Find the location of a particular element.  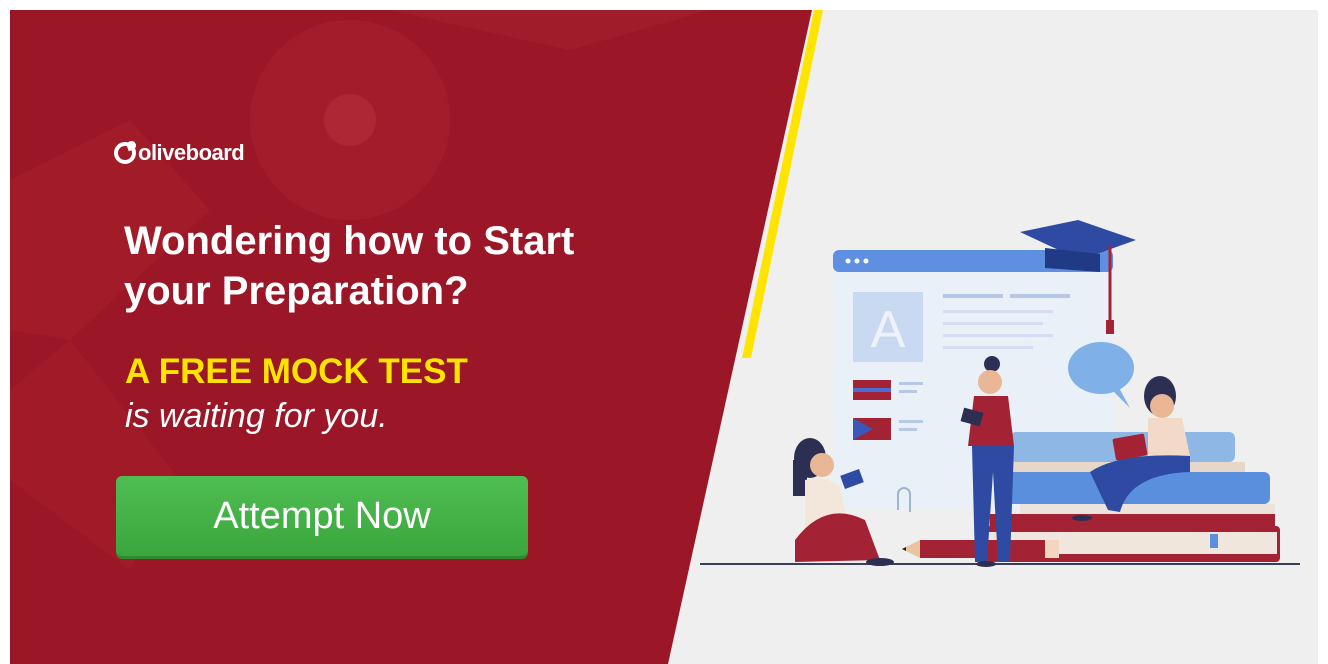

headline-line-1: Wondering how to Start is located at coordinates (349, 241).